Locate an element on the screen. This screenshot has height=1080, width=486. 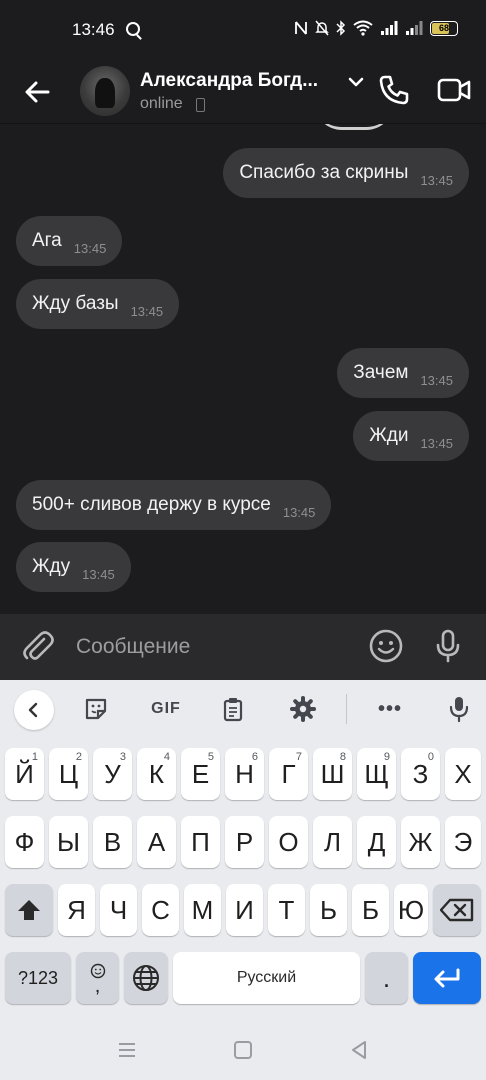
message-outgoing: Зачем 13:45 is located at coordinates (403, 373).